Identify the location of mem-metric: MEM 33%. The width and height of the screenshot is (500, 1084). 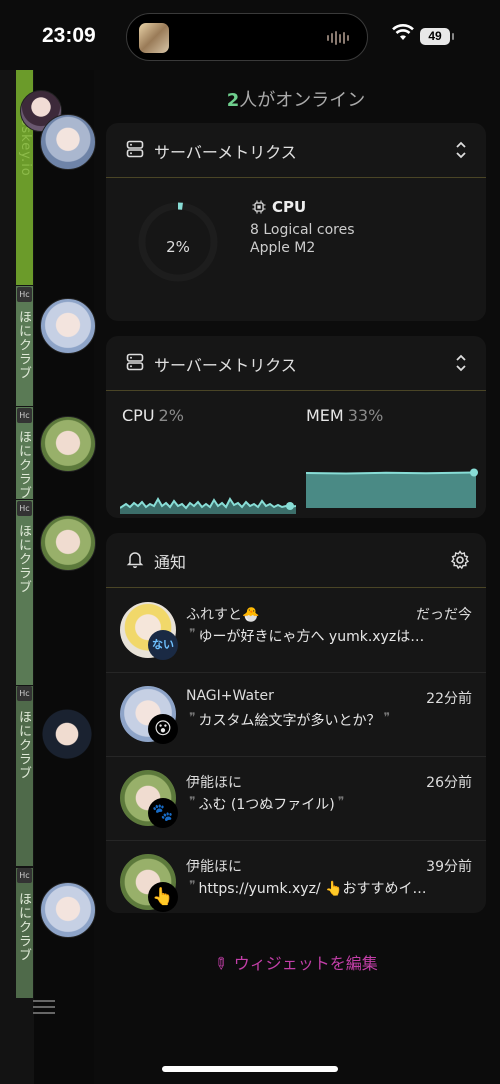
(344, 415).